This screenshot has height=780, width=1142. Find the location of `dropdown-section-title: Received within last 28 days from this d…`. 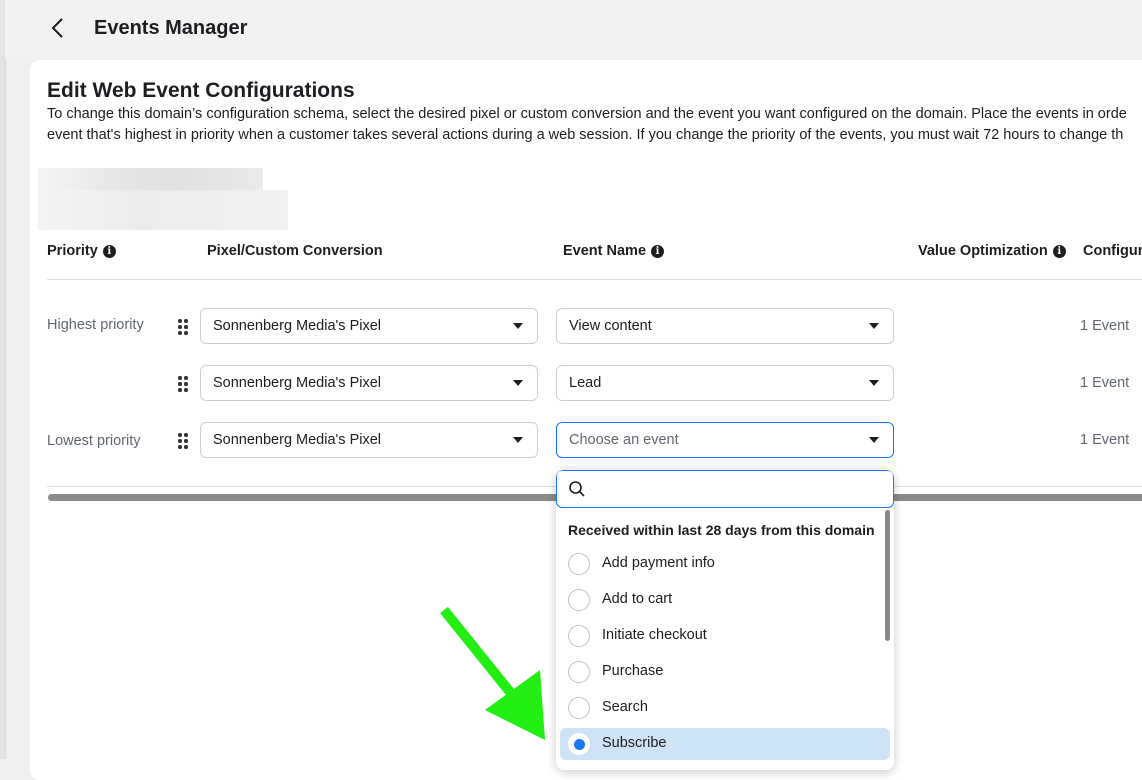

dropdown-section-title: Received within last 28 days from this d… is located at coordinates (721, 530).